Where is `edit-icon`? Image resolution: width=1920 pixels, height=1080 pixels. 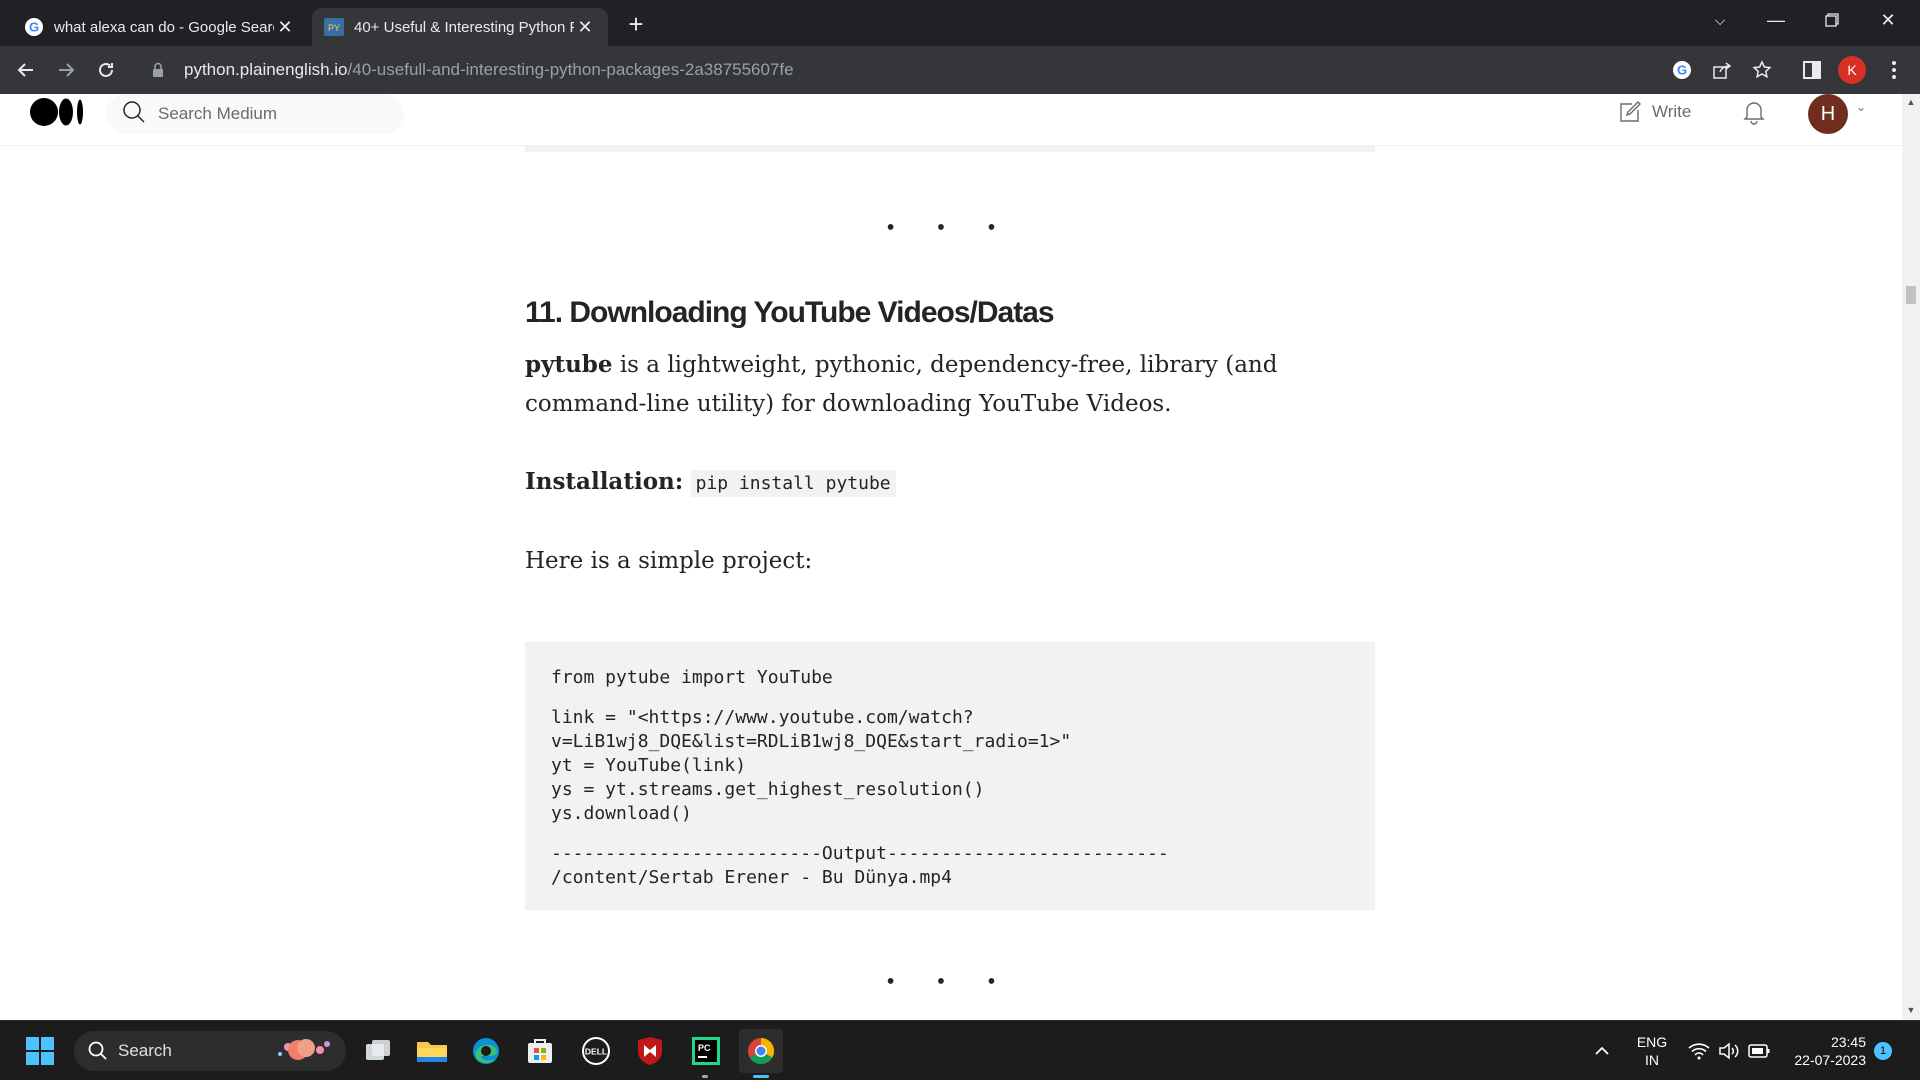 edit-icon is located at coordinates (1630, 111).